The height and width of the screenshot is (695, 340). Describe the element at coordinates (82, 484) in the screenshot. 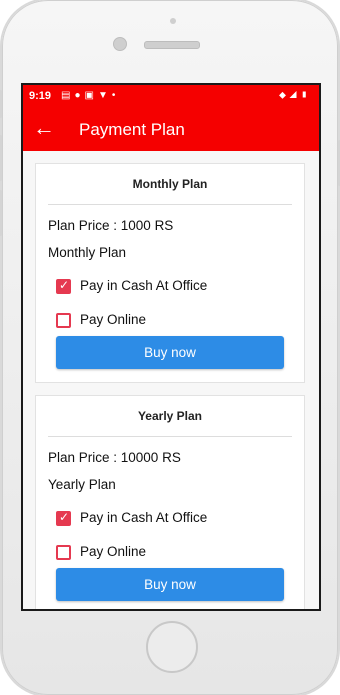

I see `plan-name: Yearly Plan` at that location.